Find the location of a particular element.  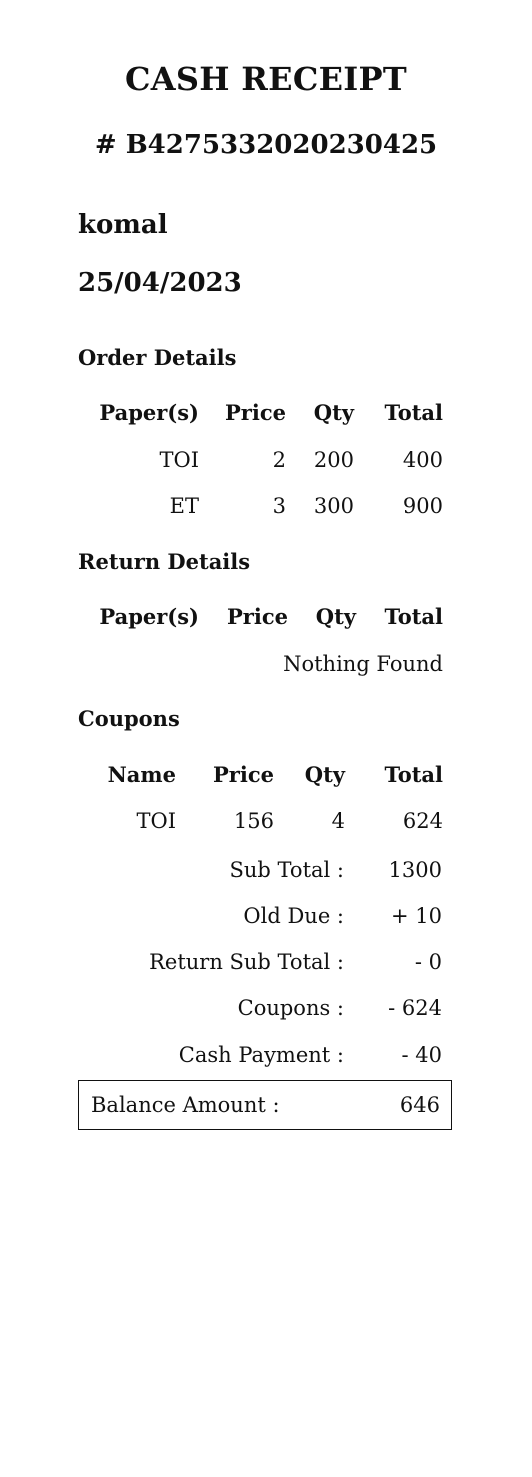

cash-payment-label: Cash Payment : is located at coordinates (261, 1055).